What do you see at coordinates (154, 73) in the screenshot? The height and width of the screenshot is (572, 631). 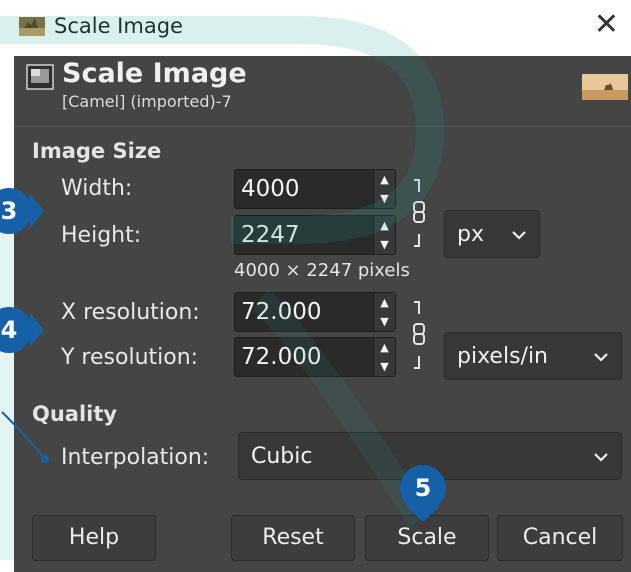 I see `dialog-title: Scale Image` at bounding box center [154, 73].